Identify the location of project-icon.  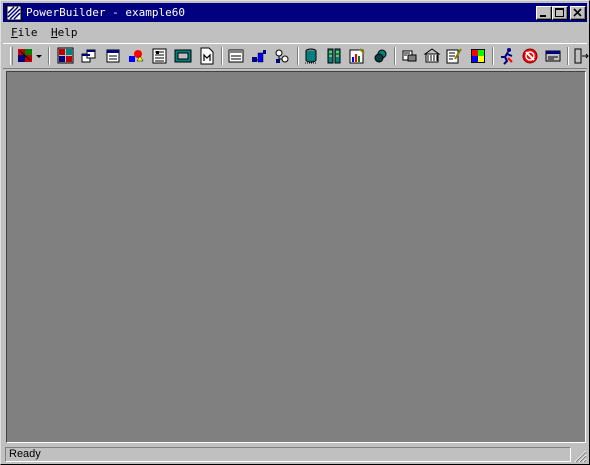
(282, 56).